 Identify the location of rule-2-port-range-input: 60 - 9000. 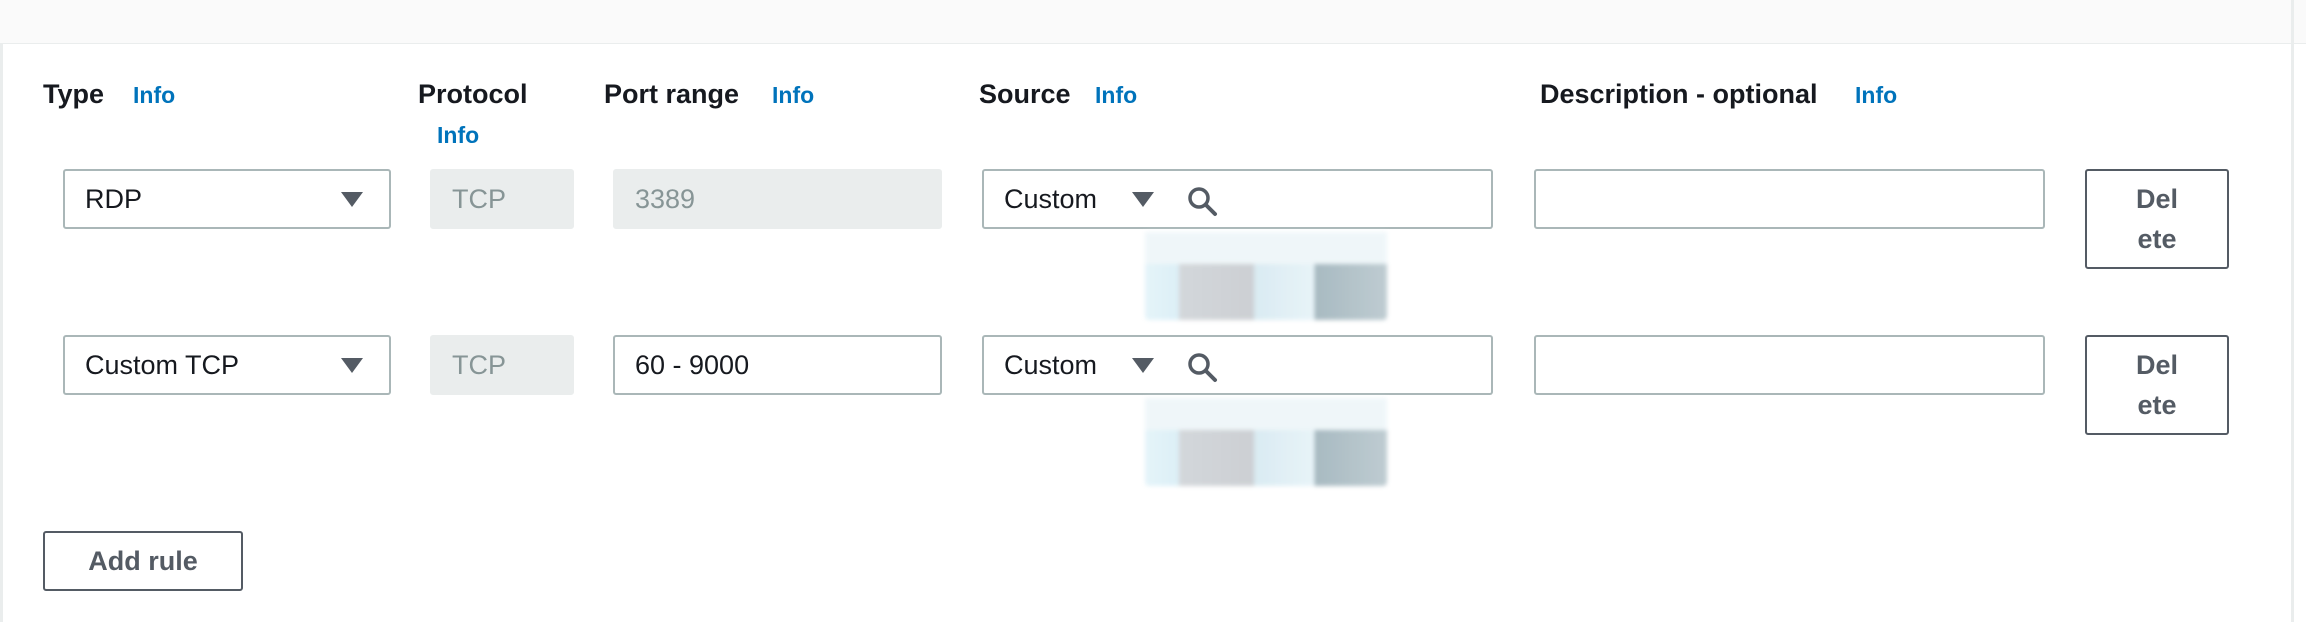
(777, 365).